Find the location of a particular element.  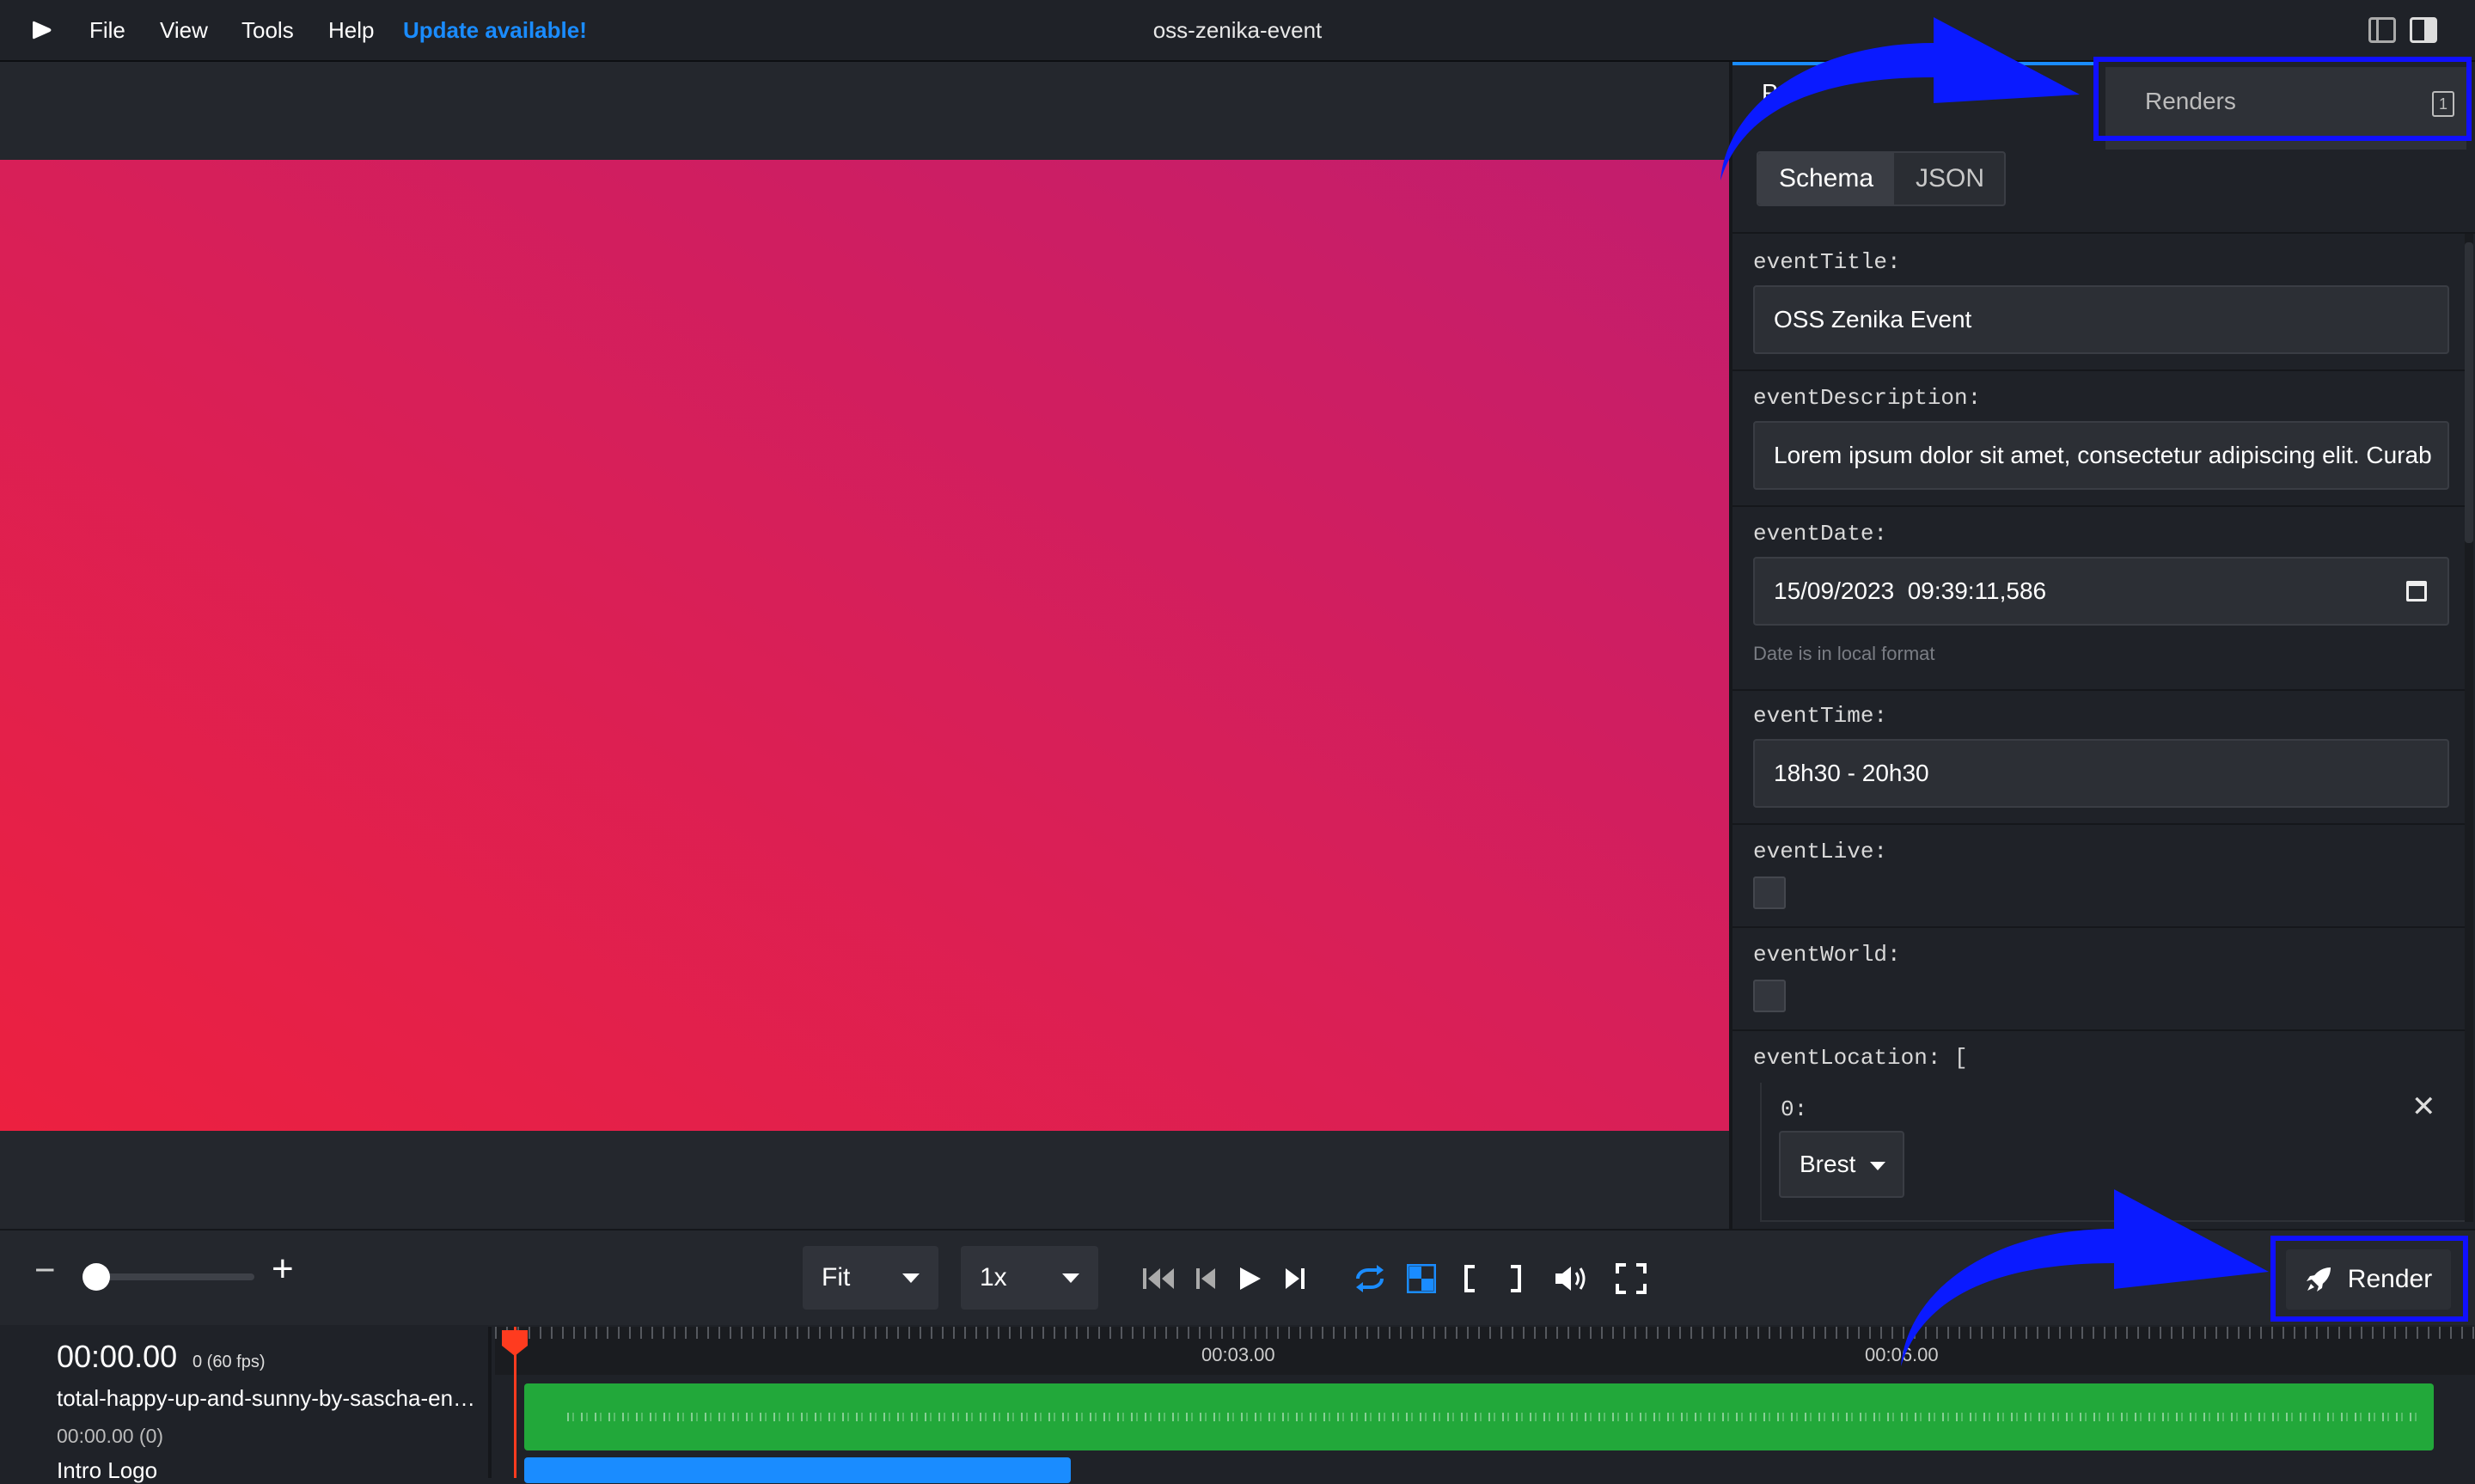

video-track-name: Intro Logo is located at coordinates (107, 1470).